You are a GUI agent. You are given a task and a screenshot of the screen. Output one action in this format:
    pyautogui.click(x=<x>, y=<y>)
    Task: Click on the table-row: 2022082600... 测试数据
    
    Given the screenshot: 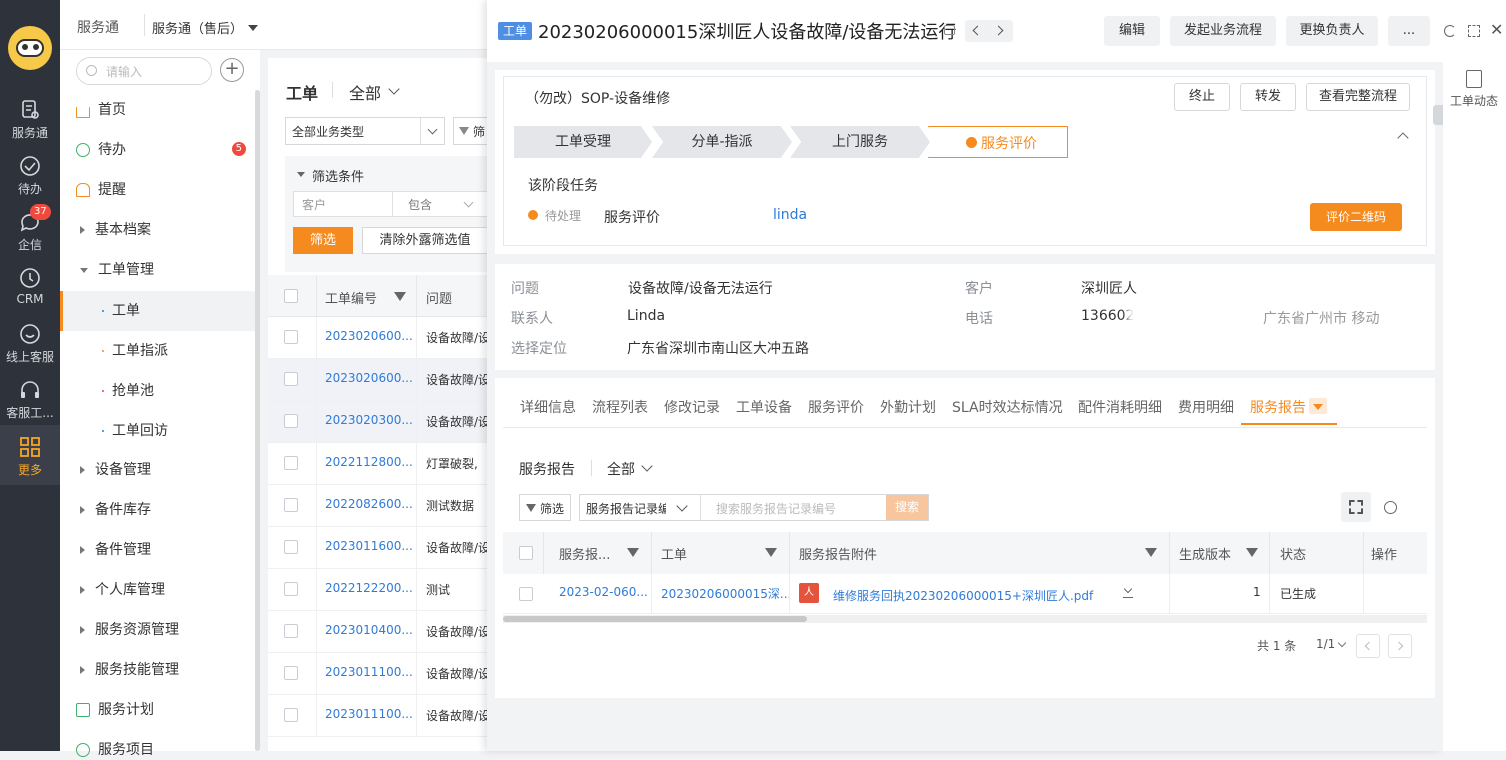 What is the action you would take?
    pyautogui.click(x=379, y=506)
    